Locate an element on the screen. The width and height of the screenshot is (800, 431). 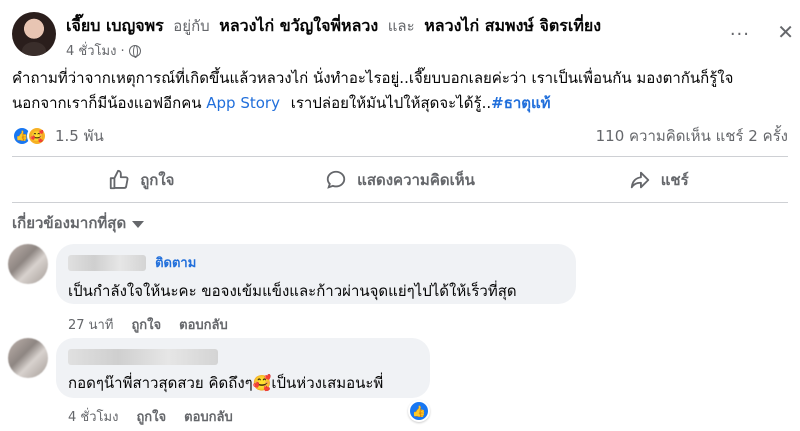
more-options-icon: ··· is located at coordinates (740, 34).